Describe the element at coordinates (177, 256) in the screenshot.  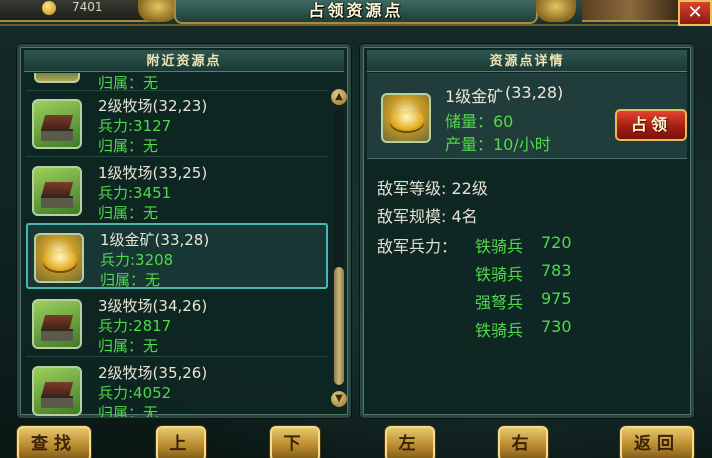
I see `list-item-selected: 1级金矿(33,28) 兵力:3208 归属：无` at that location.